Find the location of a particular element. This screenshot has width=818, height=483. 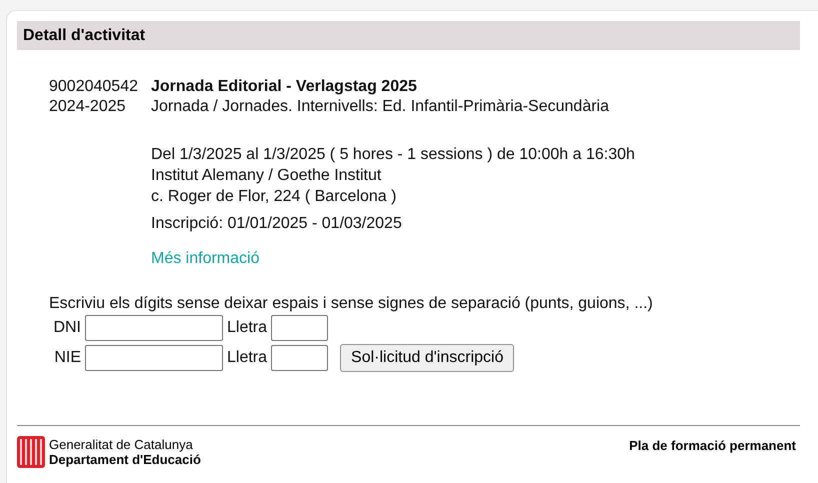

panel-title: Detall d'activitat is located at coordinates (408, 35).